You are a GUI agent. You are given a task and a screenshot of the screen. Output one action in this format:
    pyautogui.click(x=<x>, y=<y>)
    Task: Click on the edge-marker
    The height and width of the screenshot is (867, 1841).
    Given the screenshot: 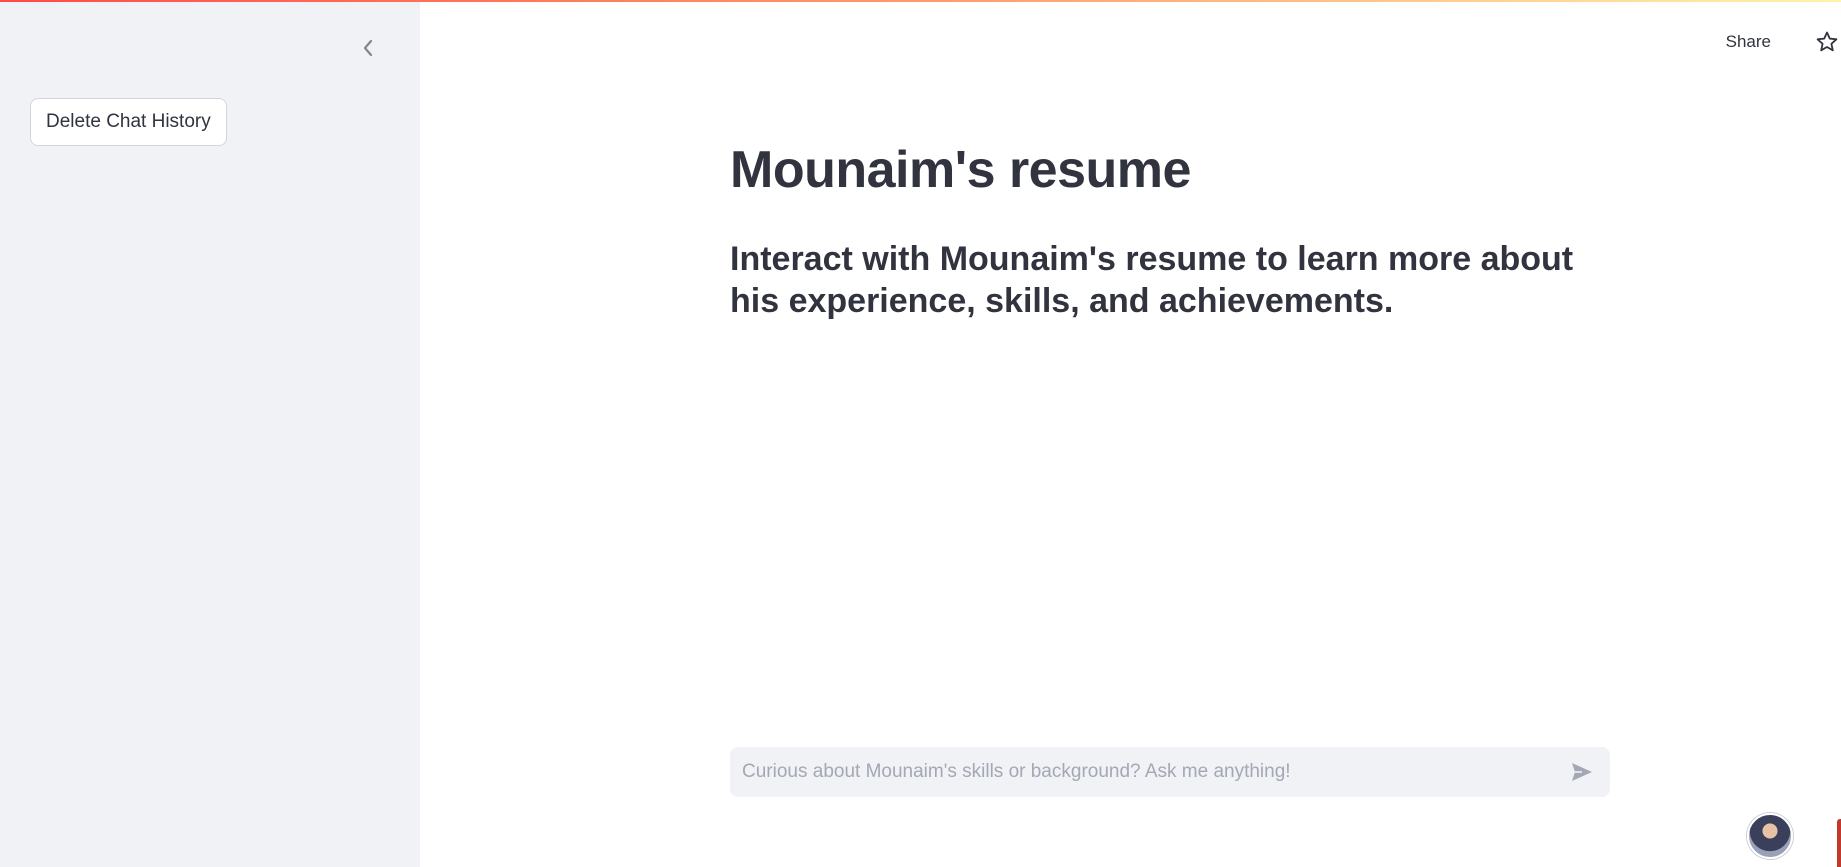 What is the action you would take?
    pyautogui.click(x=1839, y=843)
    